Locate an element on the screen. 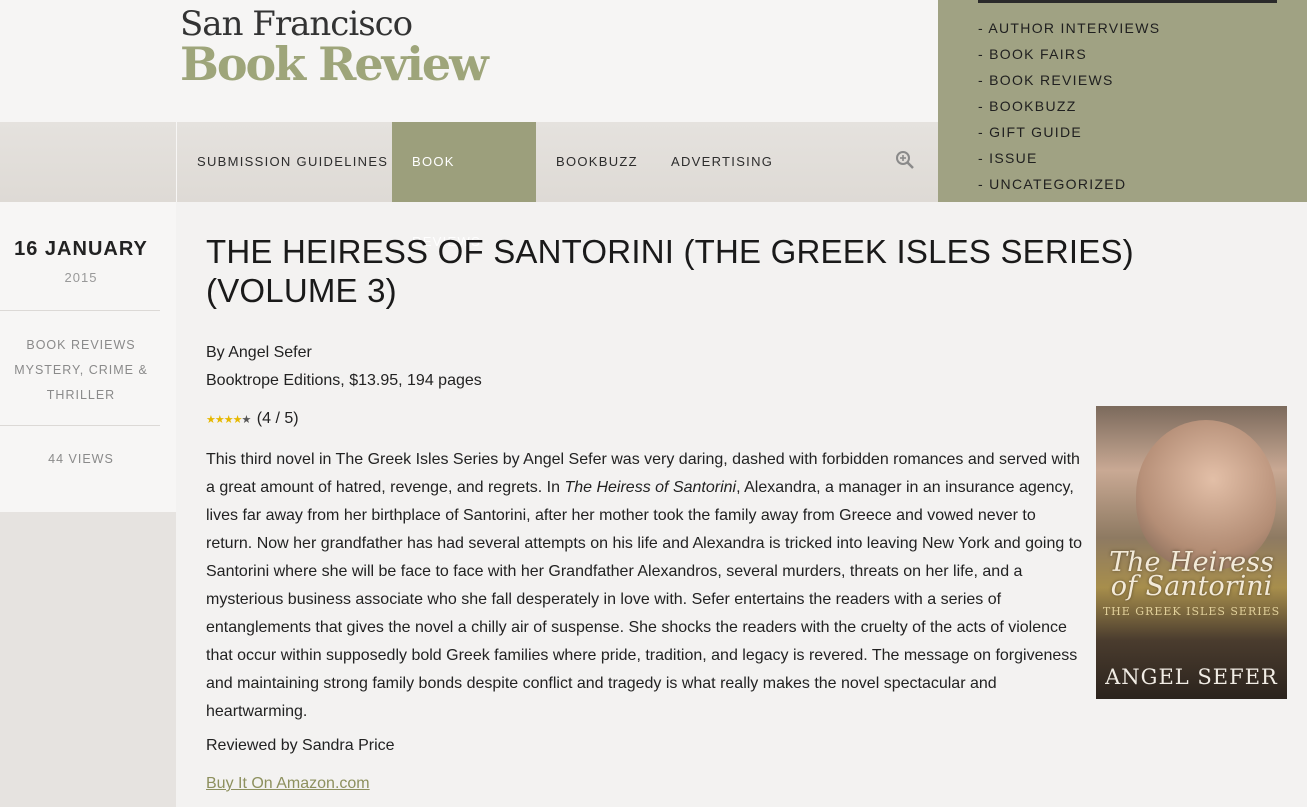 The height and width of the screenshot is (807, 1307). post-publisher: Booktrope Editions, $13.95, 194 pages is located at coordinates (344, 380).